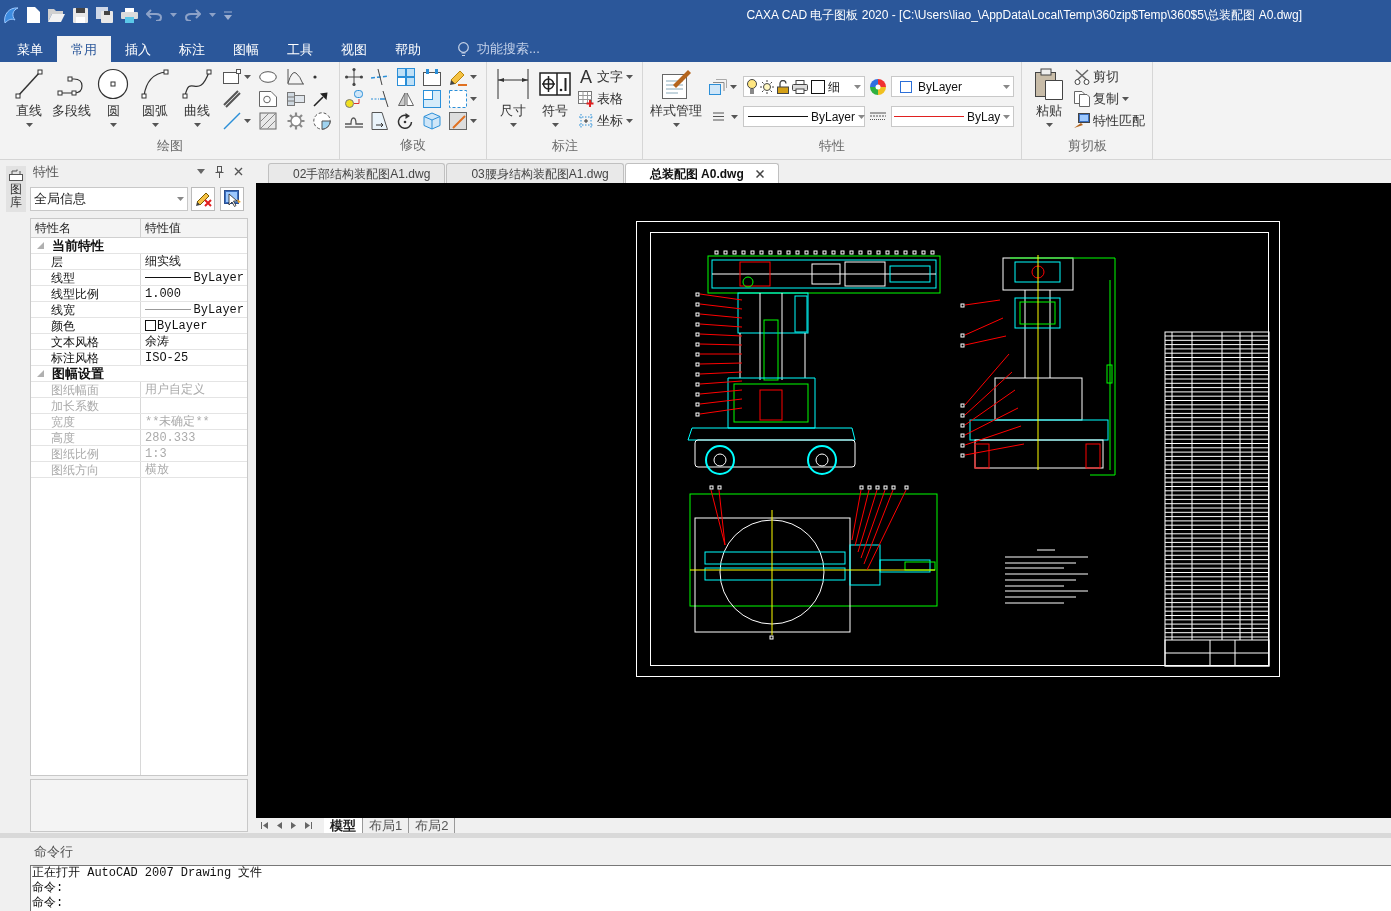 The height and width of the screenshot is (911, 1391). What do you see at coordinates (78, 245) in the screenshot?
I see `section-title: 当前特性` at bounding box center [78, 245].